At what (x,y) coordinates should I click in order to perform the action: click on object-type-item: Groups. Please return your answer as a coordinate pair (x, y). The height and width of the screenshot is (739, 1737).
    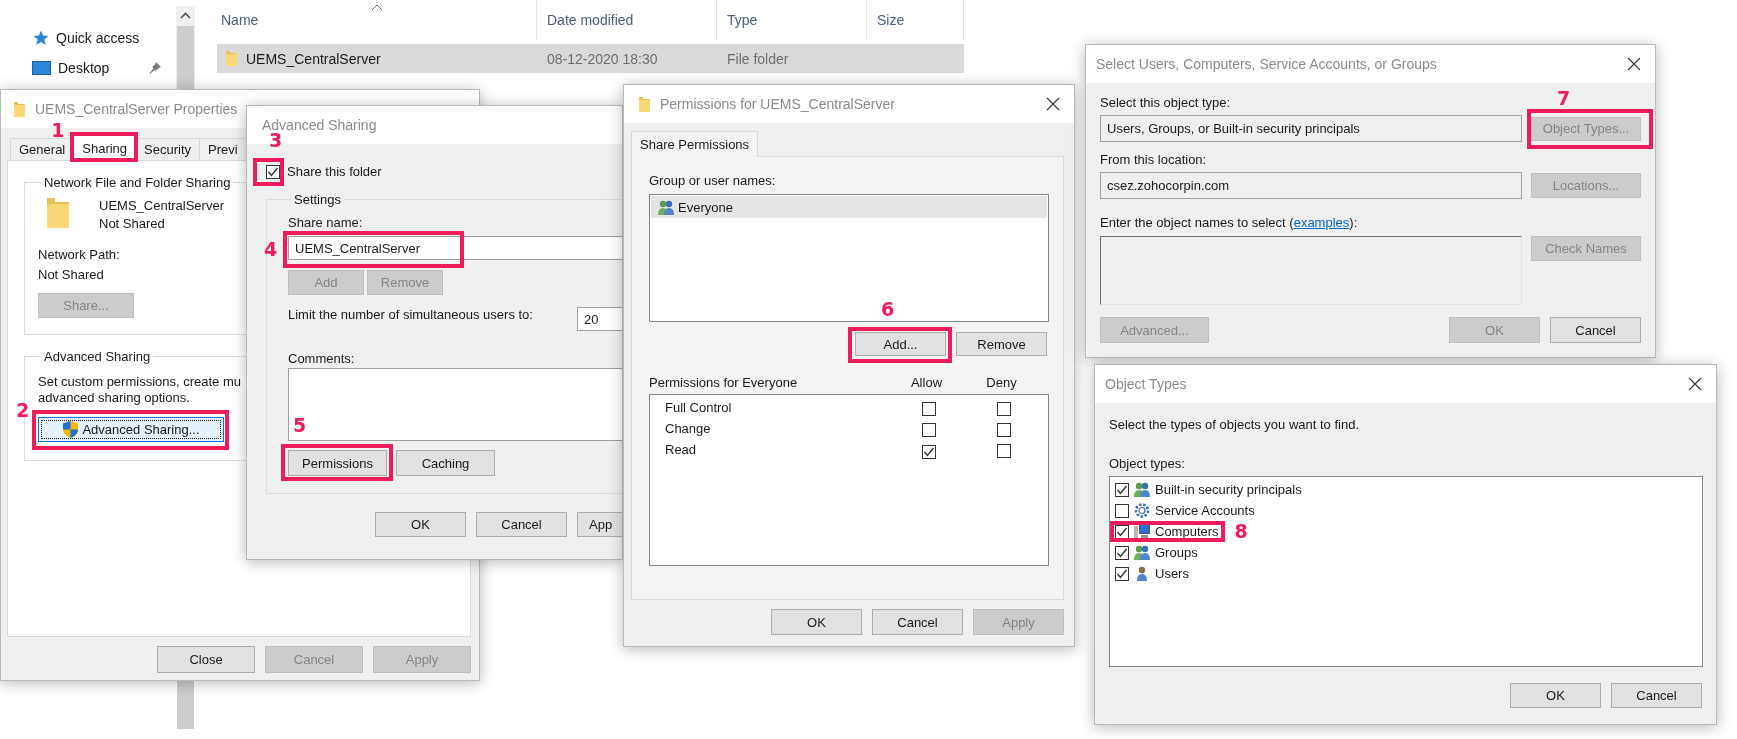
    Looking at the image, I should click on (1156, 552).